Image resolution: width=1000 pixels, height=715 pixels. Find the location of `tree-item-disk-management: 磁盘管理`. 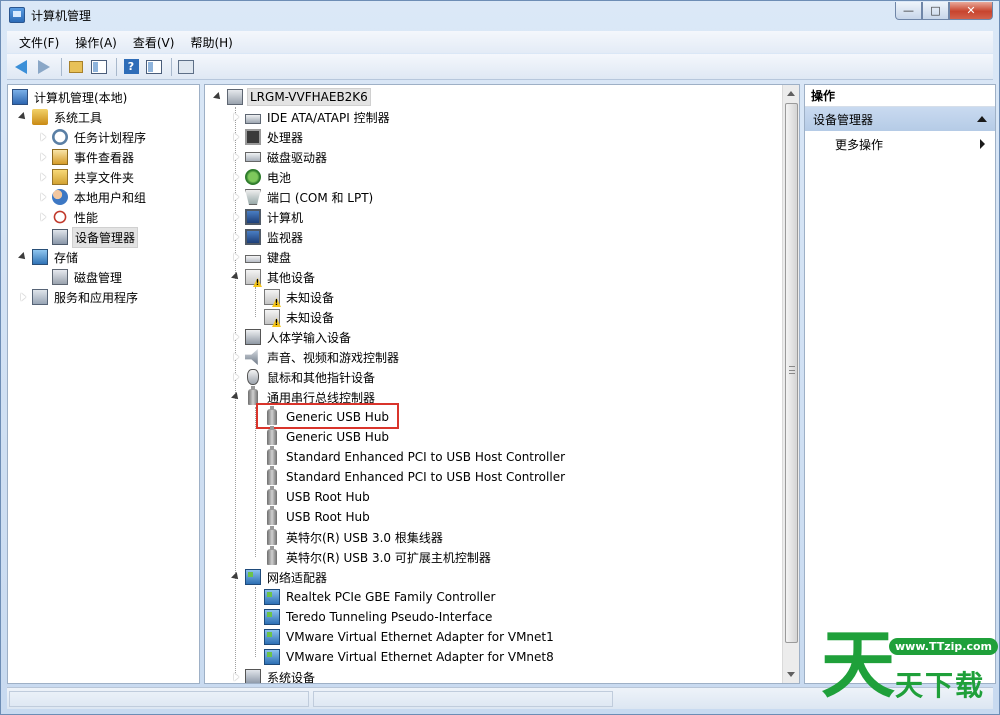

tree-item-disk-management: 磁盘管理 is located at coordinates (81, 277).